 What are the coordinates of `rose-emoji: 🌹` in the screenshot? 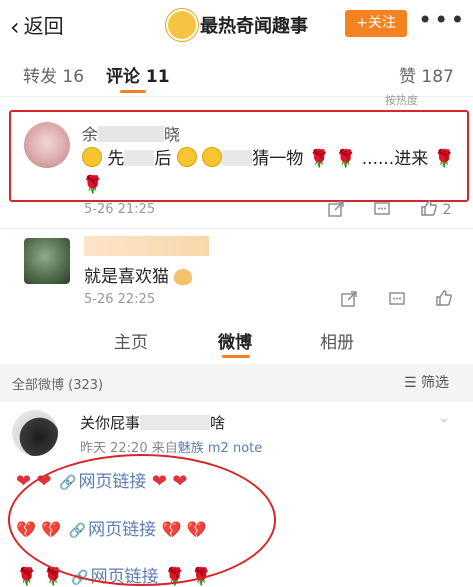 It's located at (27, 577).